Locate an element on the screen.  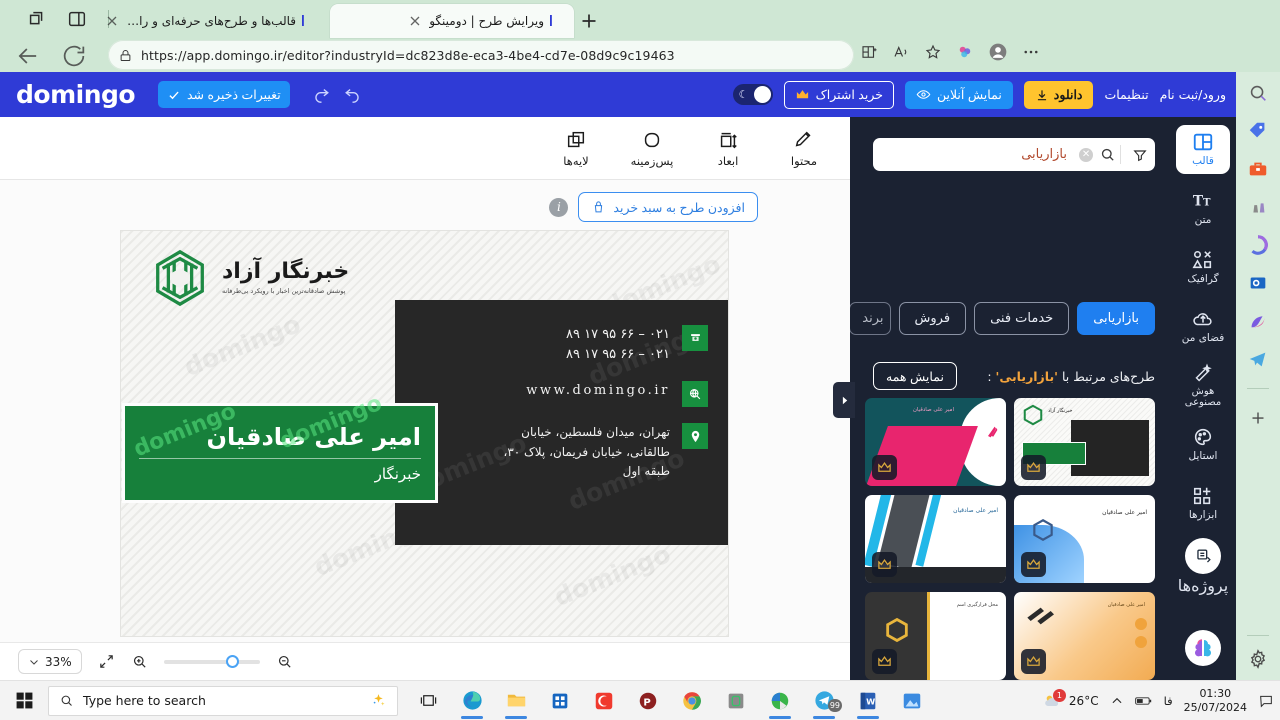
chip-technical-services: خدمات فنی is located at coordinates (1022, 318).